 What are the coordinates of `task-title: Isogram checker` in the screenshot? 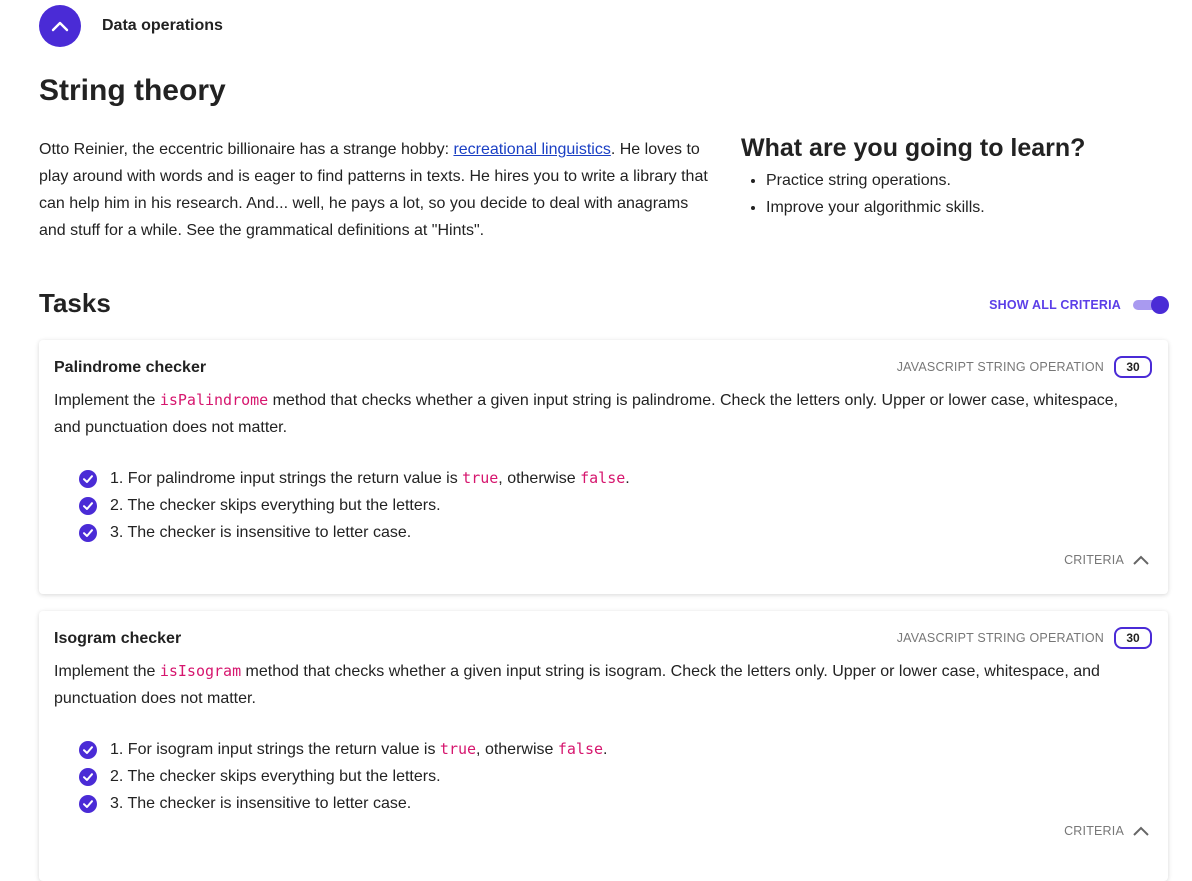 It's located at (118, 638).